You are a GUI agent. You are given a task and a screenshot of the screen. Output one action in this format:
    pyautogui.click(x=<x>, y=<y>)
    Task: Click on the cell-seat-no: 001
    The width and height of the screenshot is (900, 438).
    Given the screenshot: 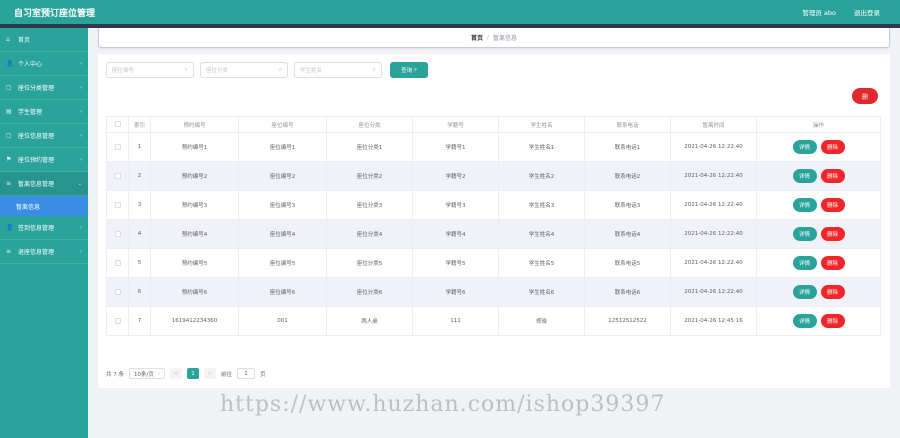 What is the action you would take?
    pyautogui.click(x=282, y=321)
    